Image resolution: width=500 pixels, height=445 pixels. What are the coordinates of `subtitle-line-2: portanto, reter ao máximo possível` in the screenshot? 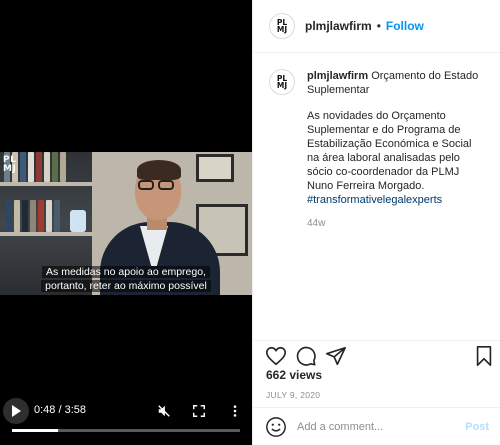 It's located at (126, 286).